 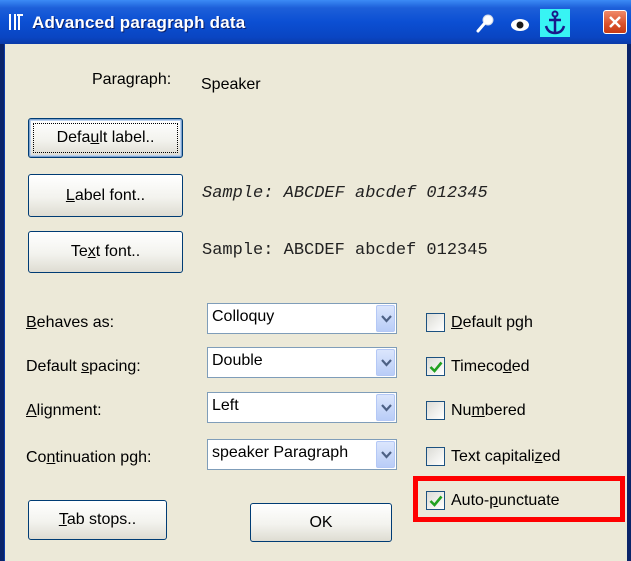 I want to click on default-pgh-checkbox: Default pgh, so click(x=479, y=322).